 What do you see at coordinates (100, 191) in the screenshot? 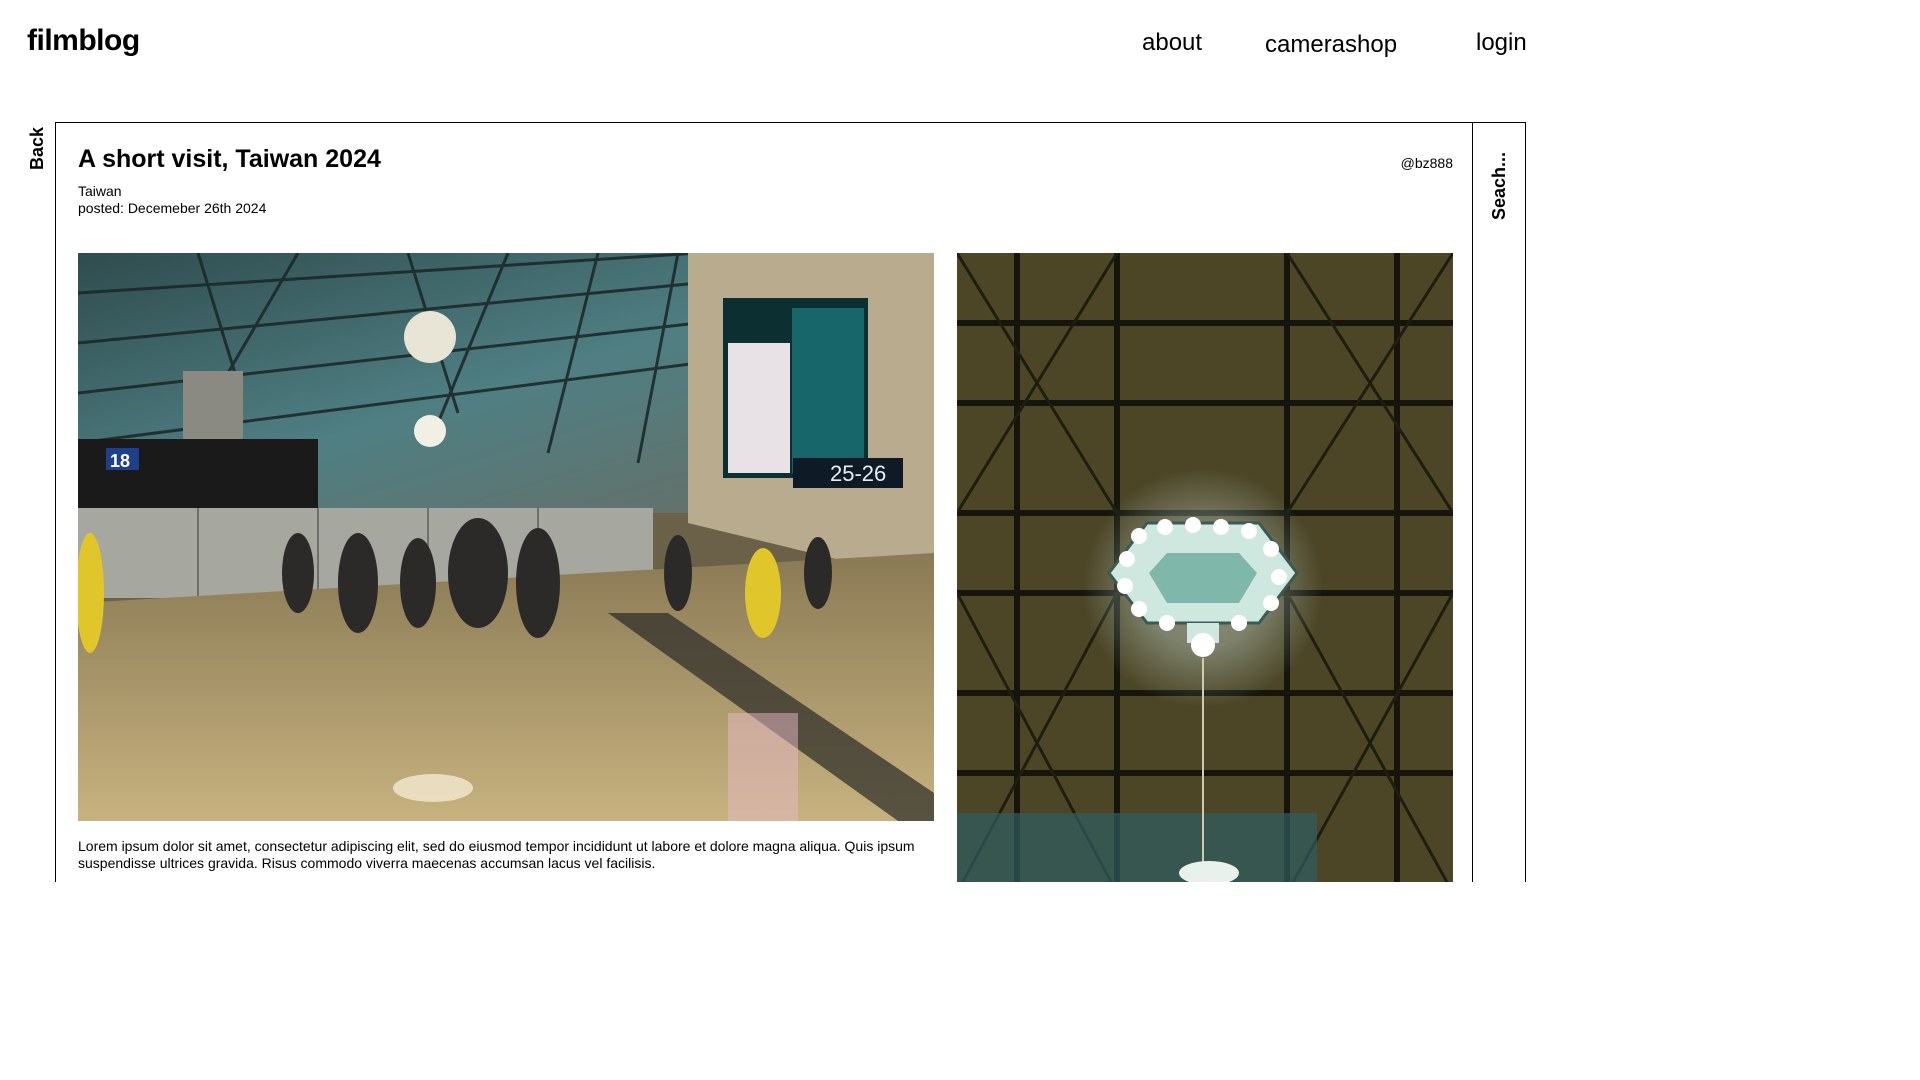
I see `post-location: Taiwan` at bounding box center [100, 191].